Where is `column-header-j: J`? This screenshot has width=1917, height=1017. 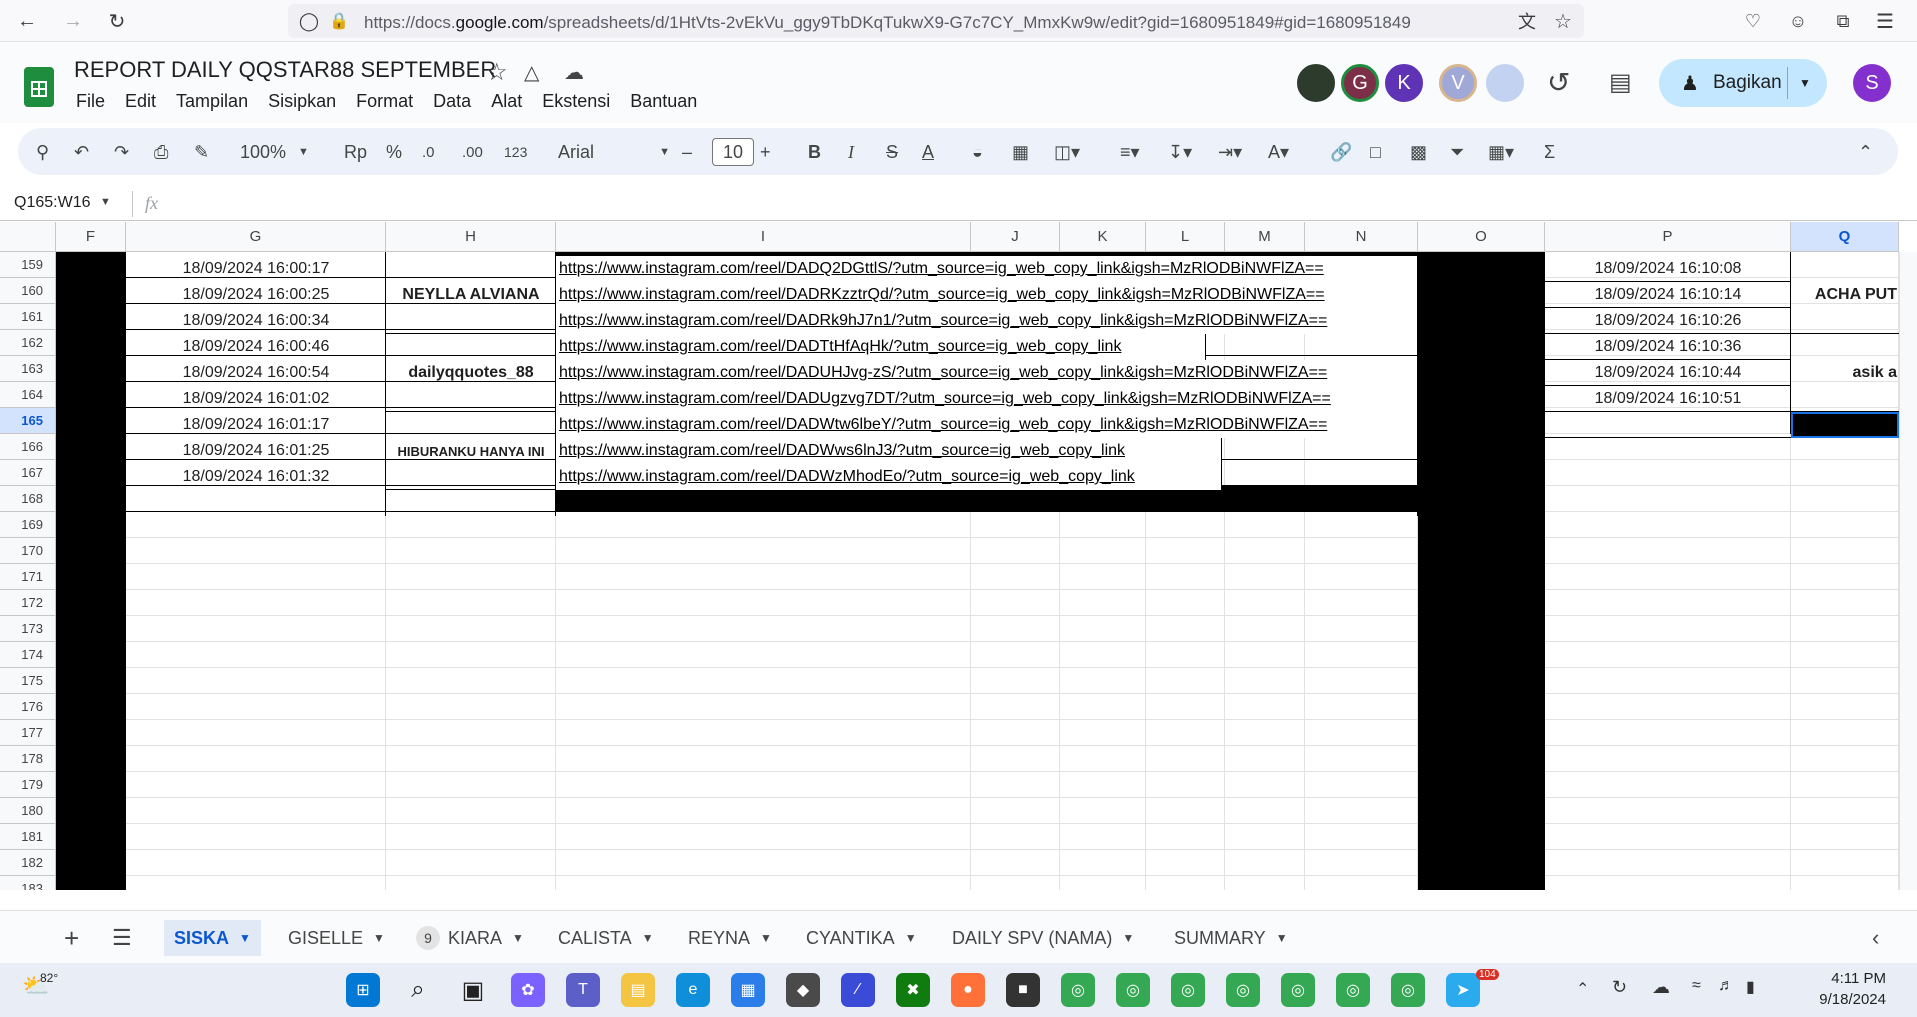
column-header-j: J is located at coordinates (1015, 237).